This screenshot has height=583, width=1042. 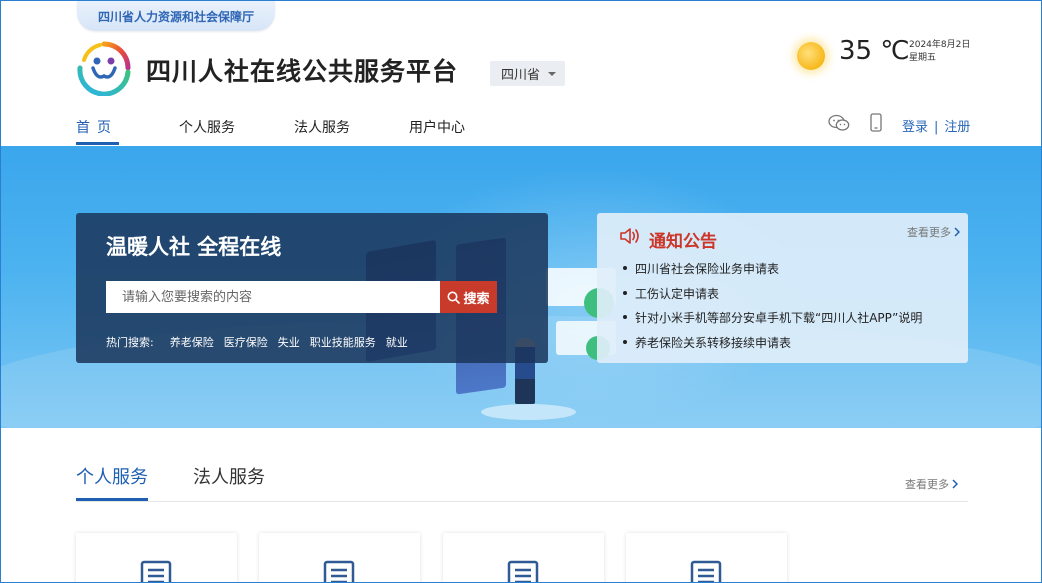 What do you see at coordinates (772, 321) in the screenshot?
I see `notice-item: 针对小米手机等部分安卓手机下载“四川人社APP”说明` at bounding box center [772, 321].